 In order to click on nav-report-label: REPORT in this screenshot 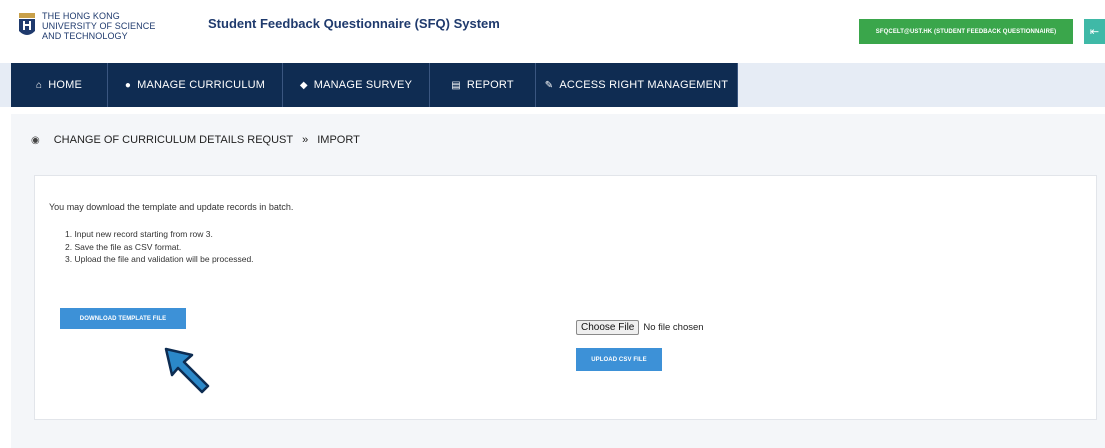, I will do `click(490, 85)`.